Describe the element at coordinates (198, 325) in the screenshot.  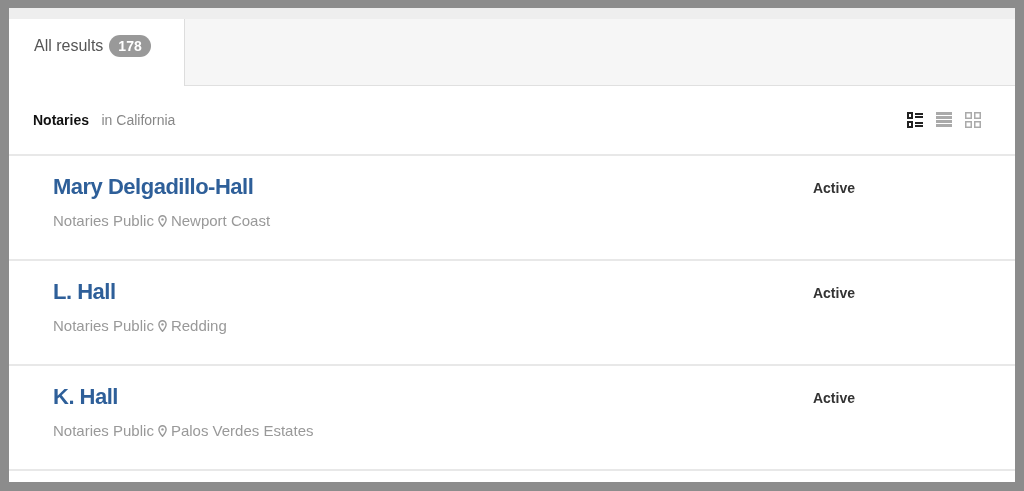
I see `location-text: Redding` at that location.